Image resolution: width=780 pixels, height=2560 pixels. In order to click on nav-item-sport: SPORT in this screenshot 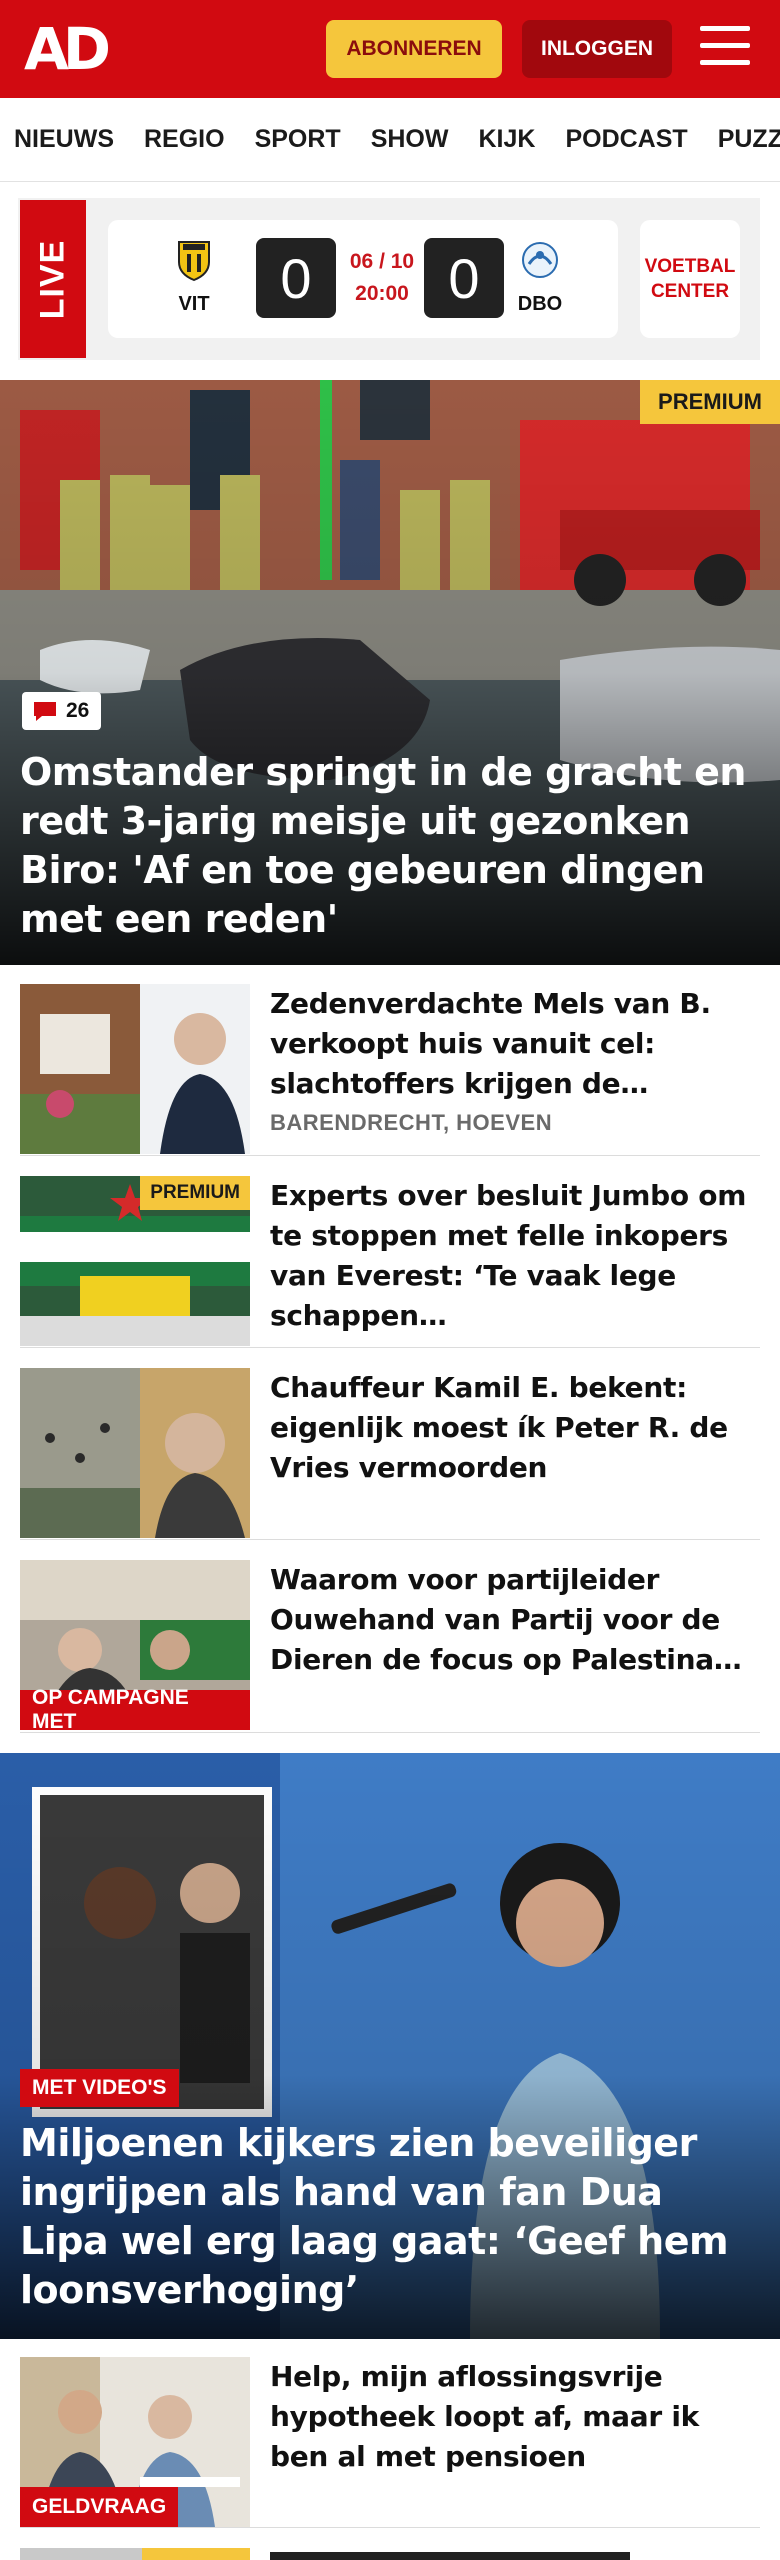, I will do `click(298, 139)`.